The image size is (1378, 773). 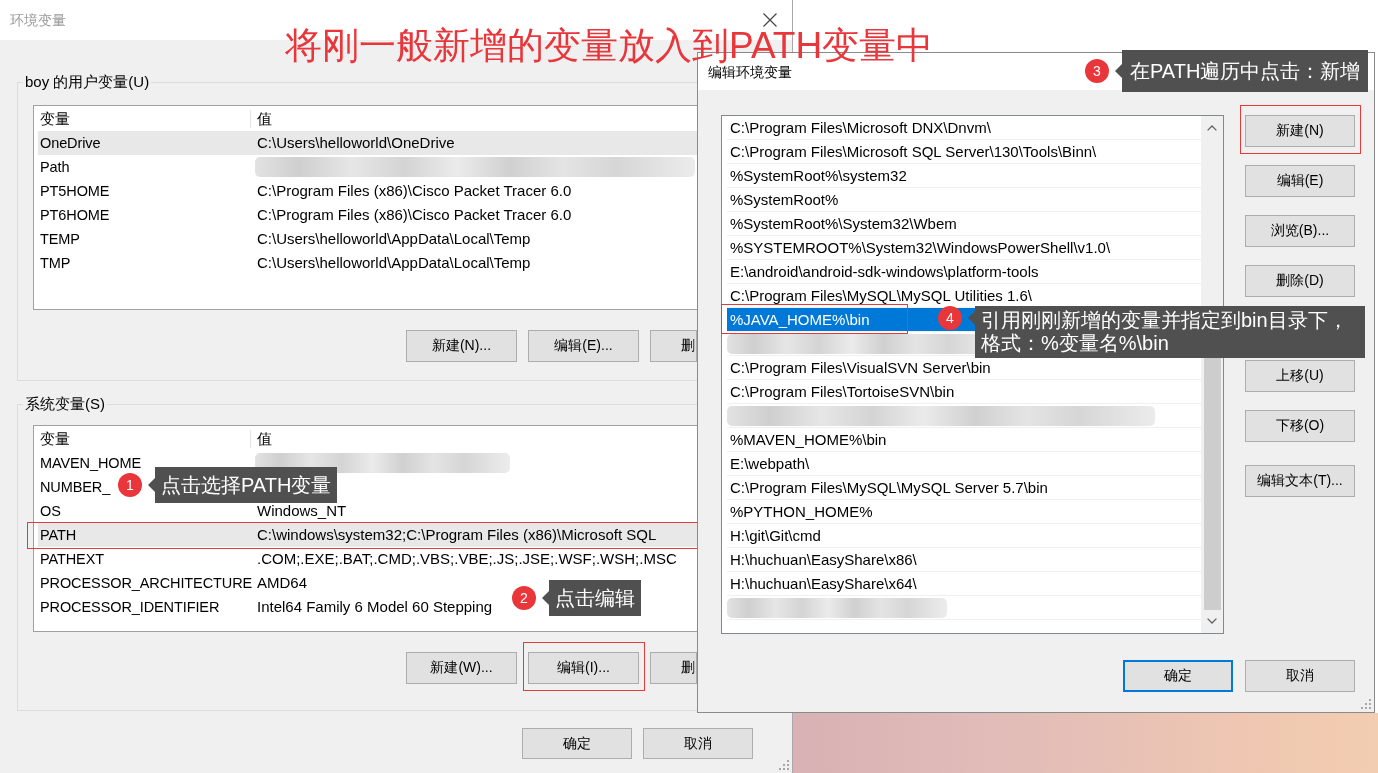 What do you see at coordinates (38, 20) in the screenshot?
I see `window-title: 环境变量` at bounding box center [38, 20].